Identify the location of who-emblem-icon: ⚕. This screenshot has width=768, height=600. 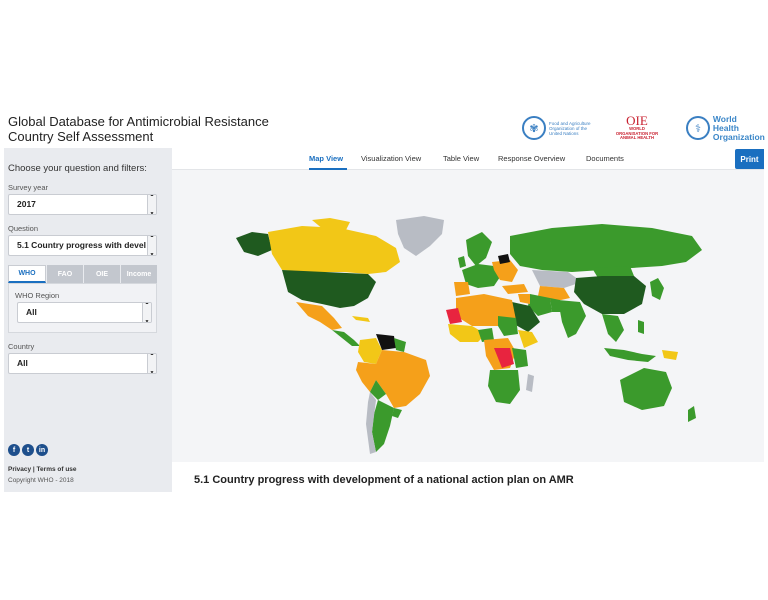
(698, 128).